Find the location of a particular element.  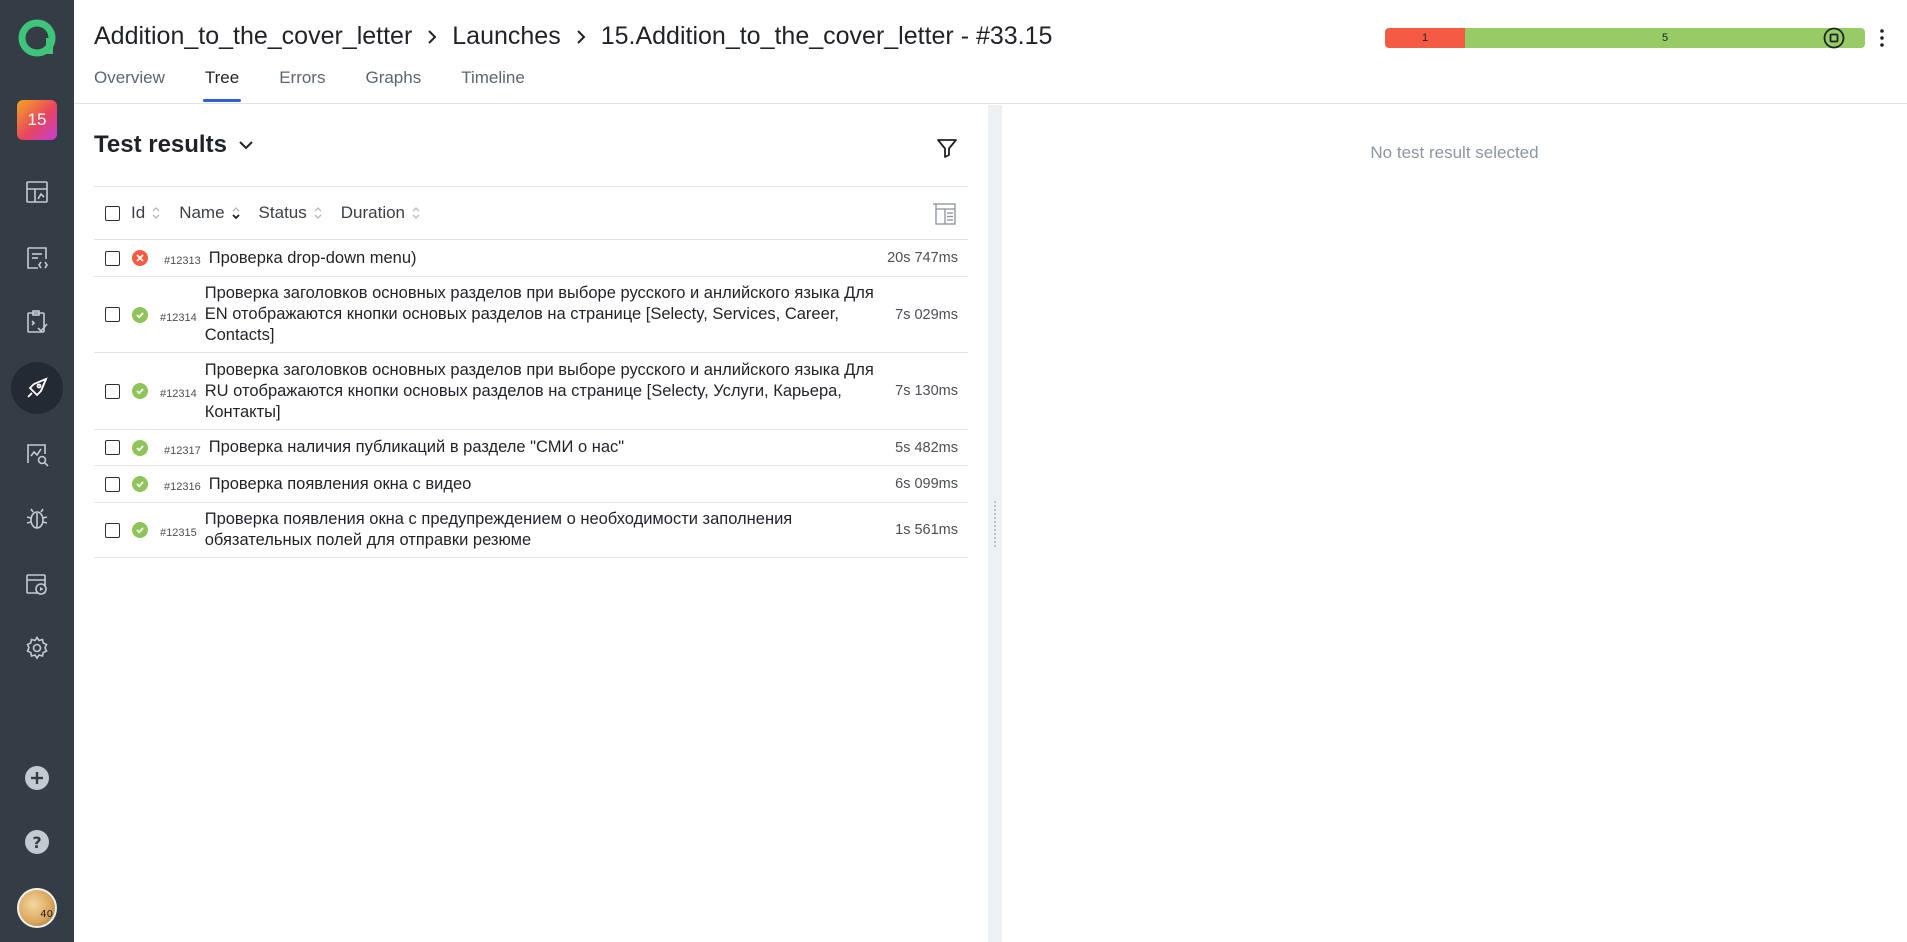

status-bar: 1 5 is located at coordinates (1625, 38).